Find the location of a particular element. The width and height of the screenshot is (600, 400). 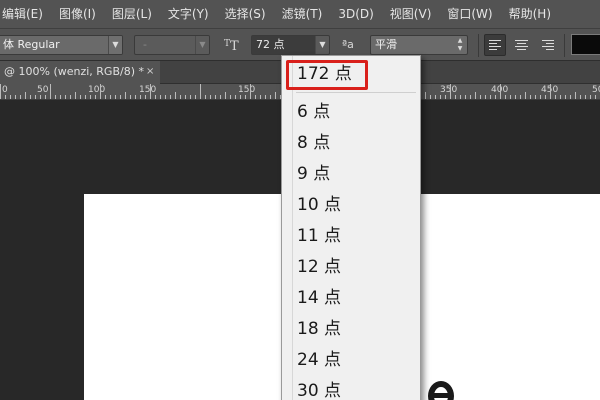

align-right-button is located at coordinates (547, 45).